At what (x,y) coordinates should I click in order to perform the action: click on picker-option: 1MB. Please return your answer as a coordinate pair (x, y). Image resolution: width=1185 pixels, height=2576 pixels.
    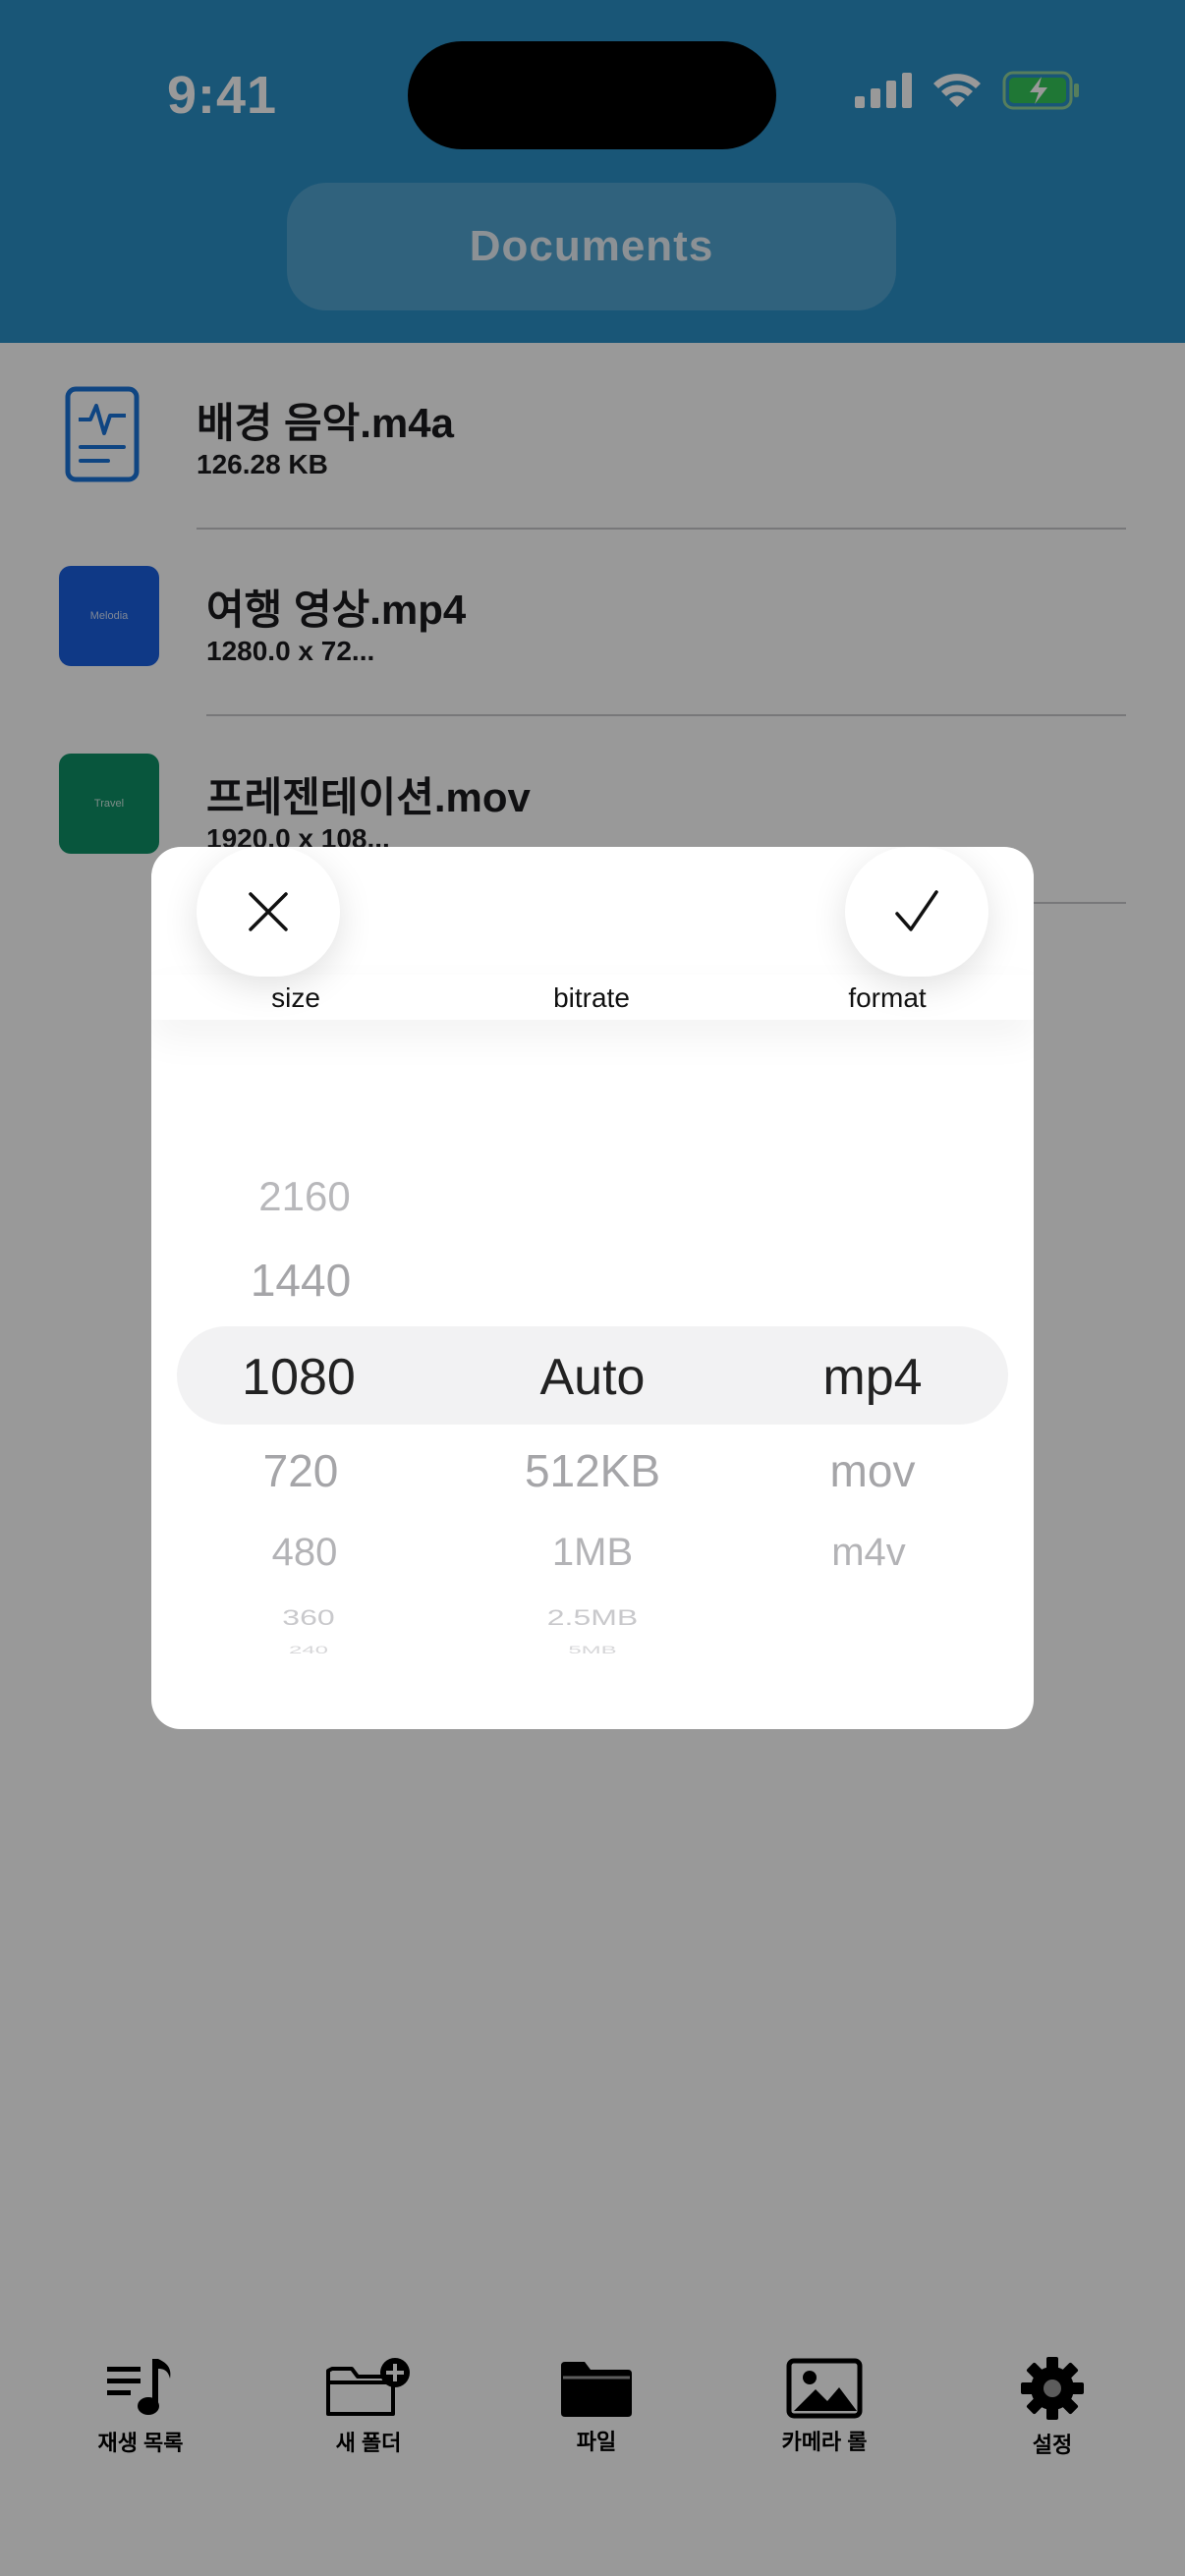
    Looking at the image, I should click on (592, 1553).